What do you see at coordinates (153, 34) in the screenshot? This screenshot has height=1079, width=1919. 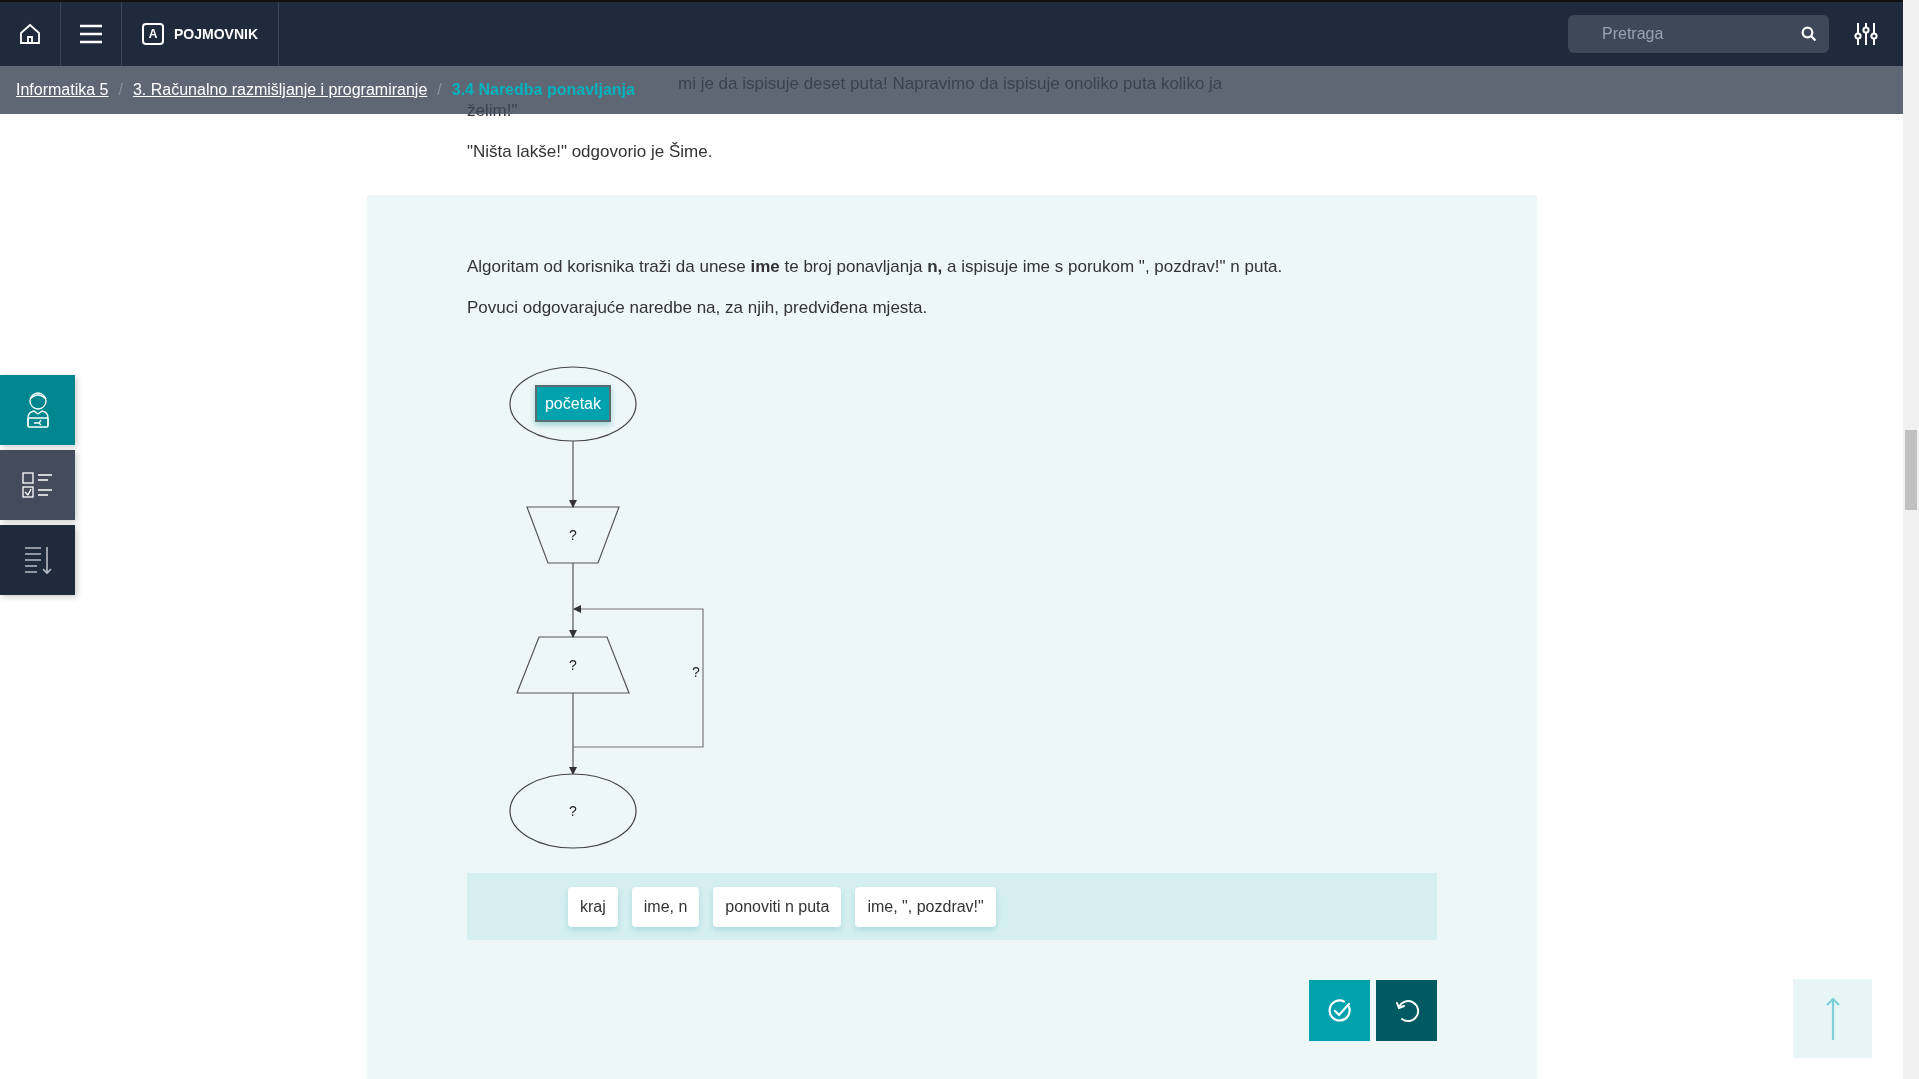 I see `letter-badge: A` at bounding box center [153, 34].